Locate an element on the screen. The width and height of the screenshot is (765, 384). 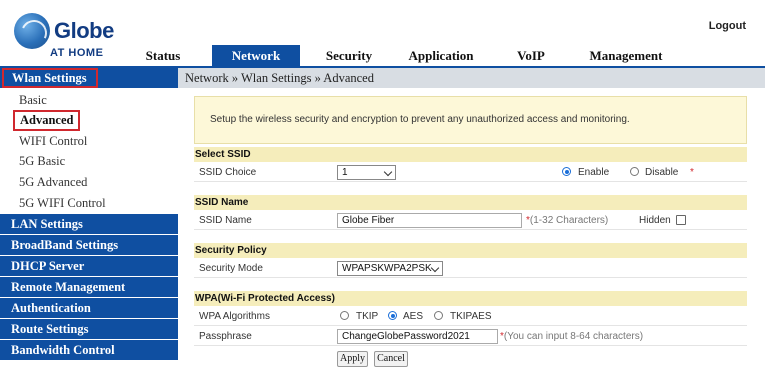
aes-radio is located at coordinates (392, 315).